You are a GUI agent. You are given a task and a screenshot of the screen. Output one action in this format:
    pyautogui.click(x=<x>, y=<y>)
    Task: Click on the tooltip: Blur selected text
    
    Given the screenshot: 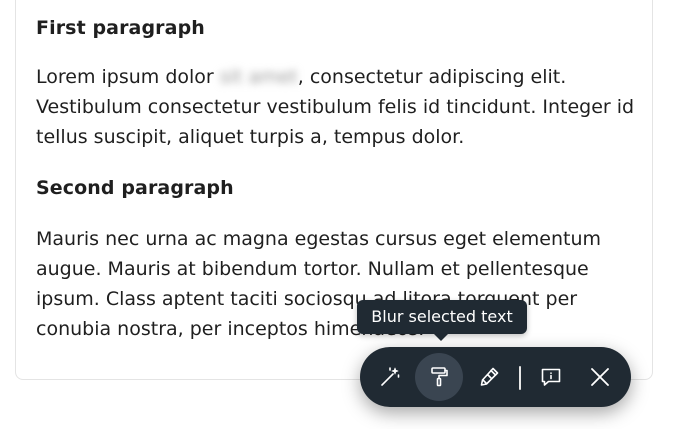 What is the action you would take?
    pyautogui.click(x=442, y=317)
    